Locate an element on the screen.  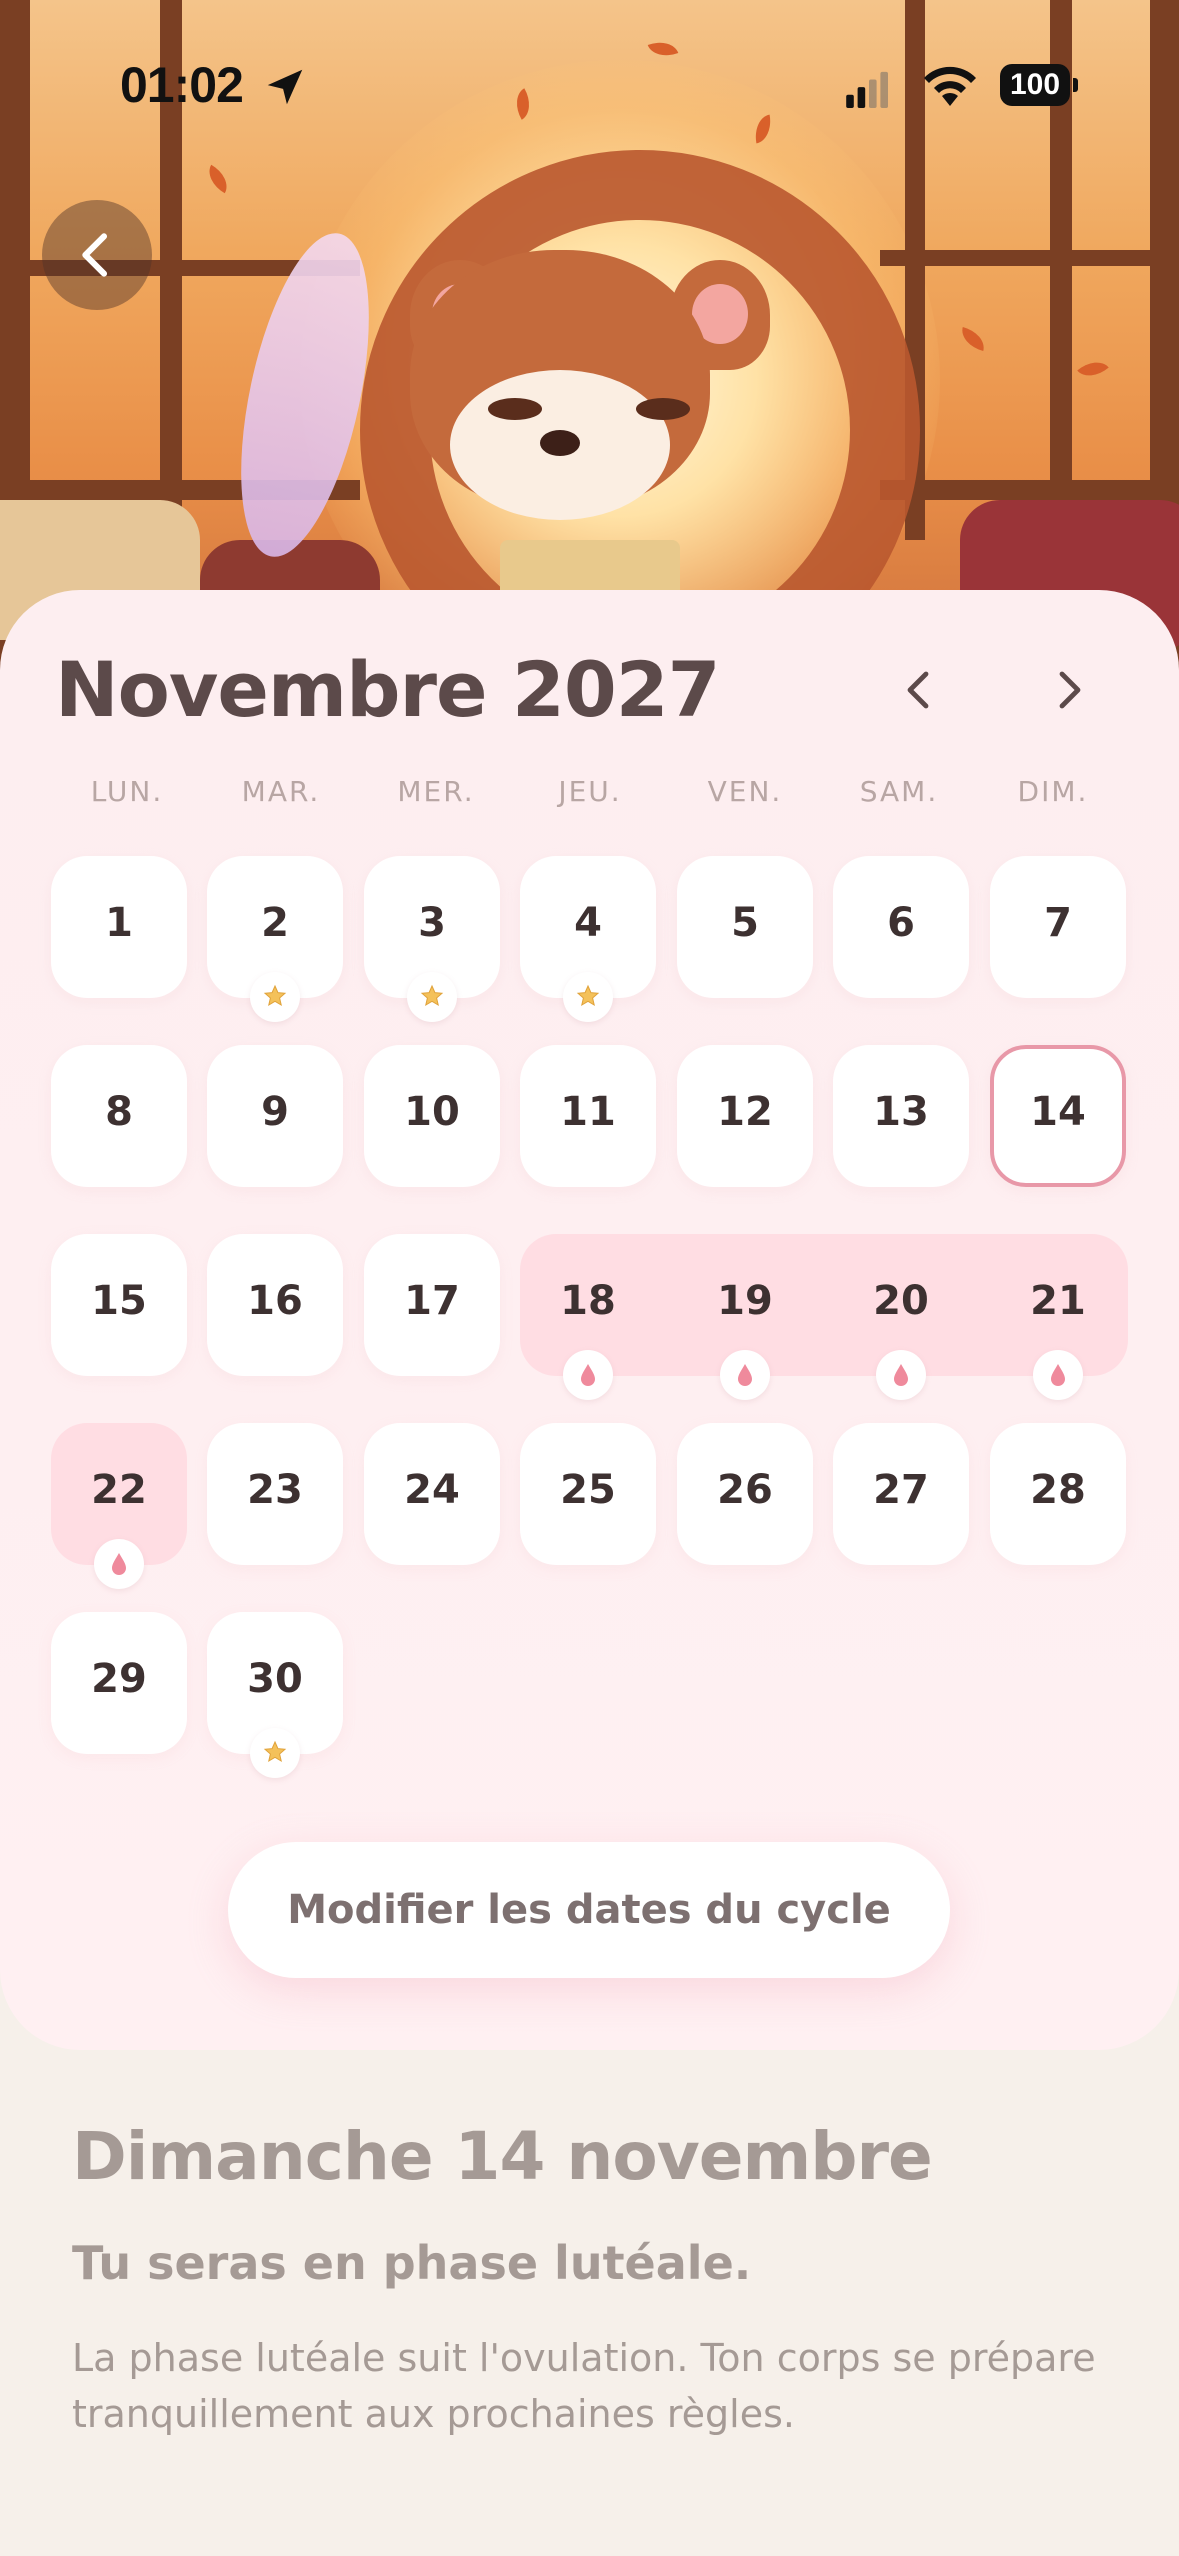
calendar-day: 17 is located at coordinates (432, 1305).